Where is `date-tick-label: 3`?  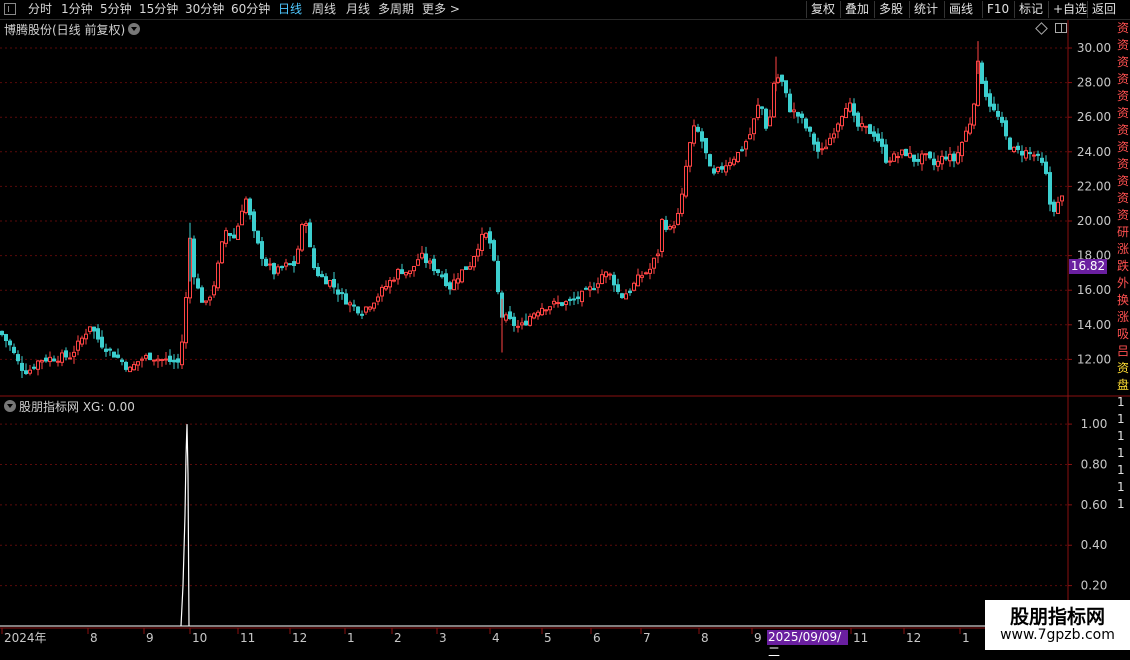
date-tick-label: 3 is located at coordinates (443, 638).